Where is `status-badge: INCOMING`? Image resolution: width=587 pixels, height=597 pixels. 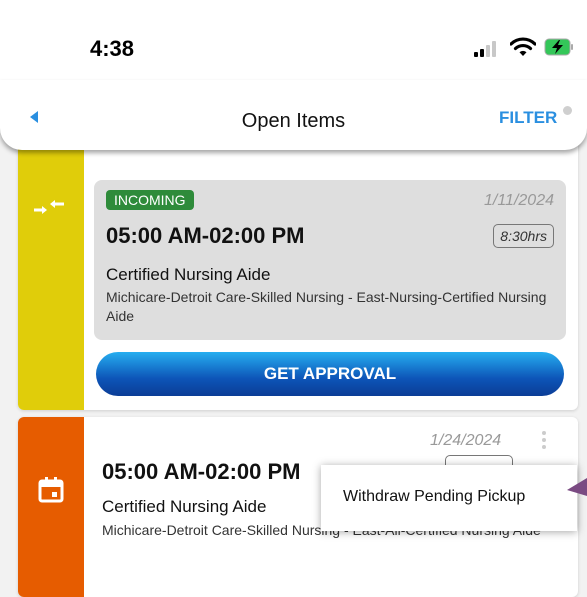 status-badge: INCOMING is located at coordinates (150, 200).